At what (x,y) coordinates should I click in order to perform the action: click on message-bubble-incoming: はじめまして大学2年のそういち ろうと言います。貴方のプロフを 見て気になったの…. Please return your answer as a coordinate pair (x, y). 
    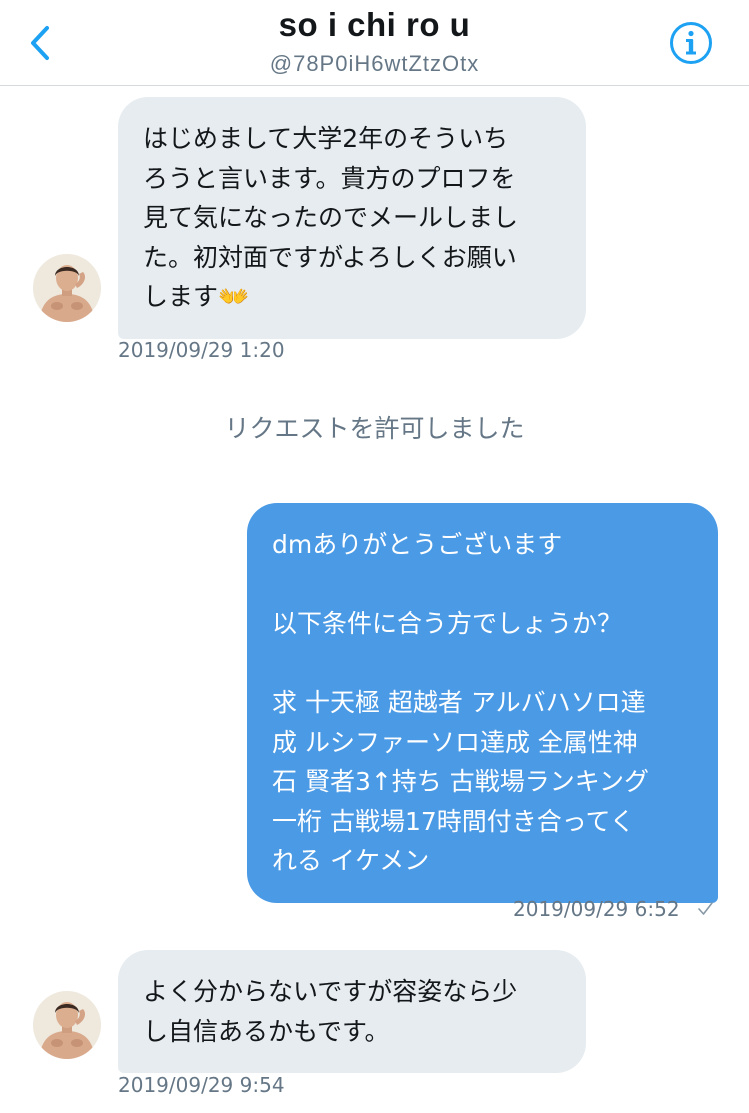
    Looking at the image, I should click on (352, 218).